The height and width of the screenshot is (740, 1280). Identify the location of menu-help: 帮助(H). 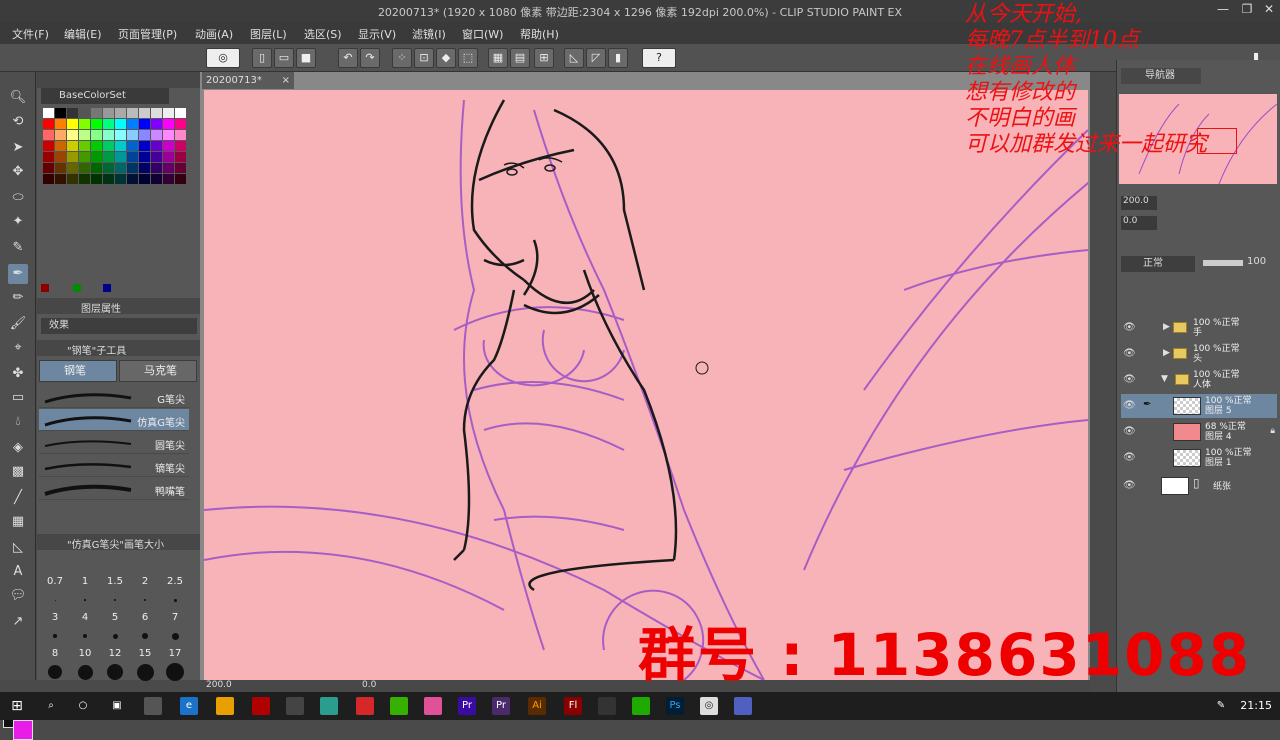
(539, 34).